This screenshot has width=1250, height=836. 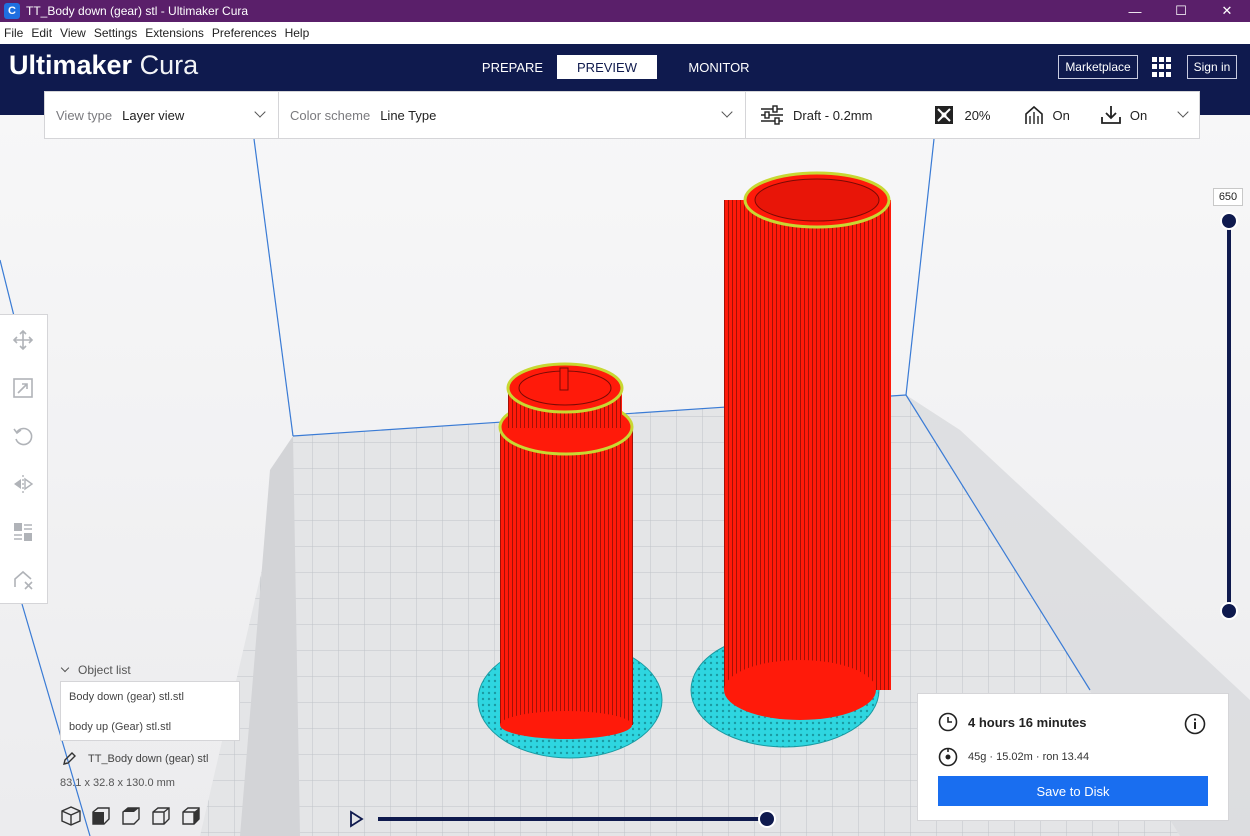 I want to click on list-item: body up (Gear) stl.stl, so click(x=150, y=727).